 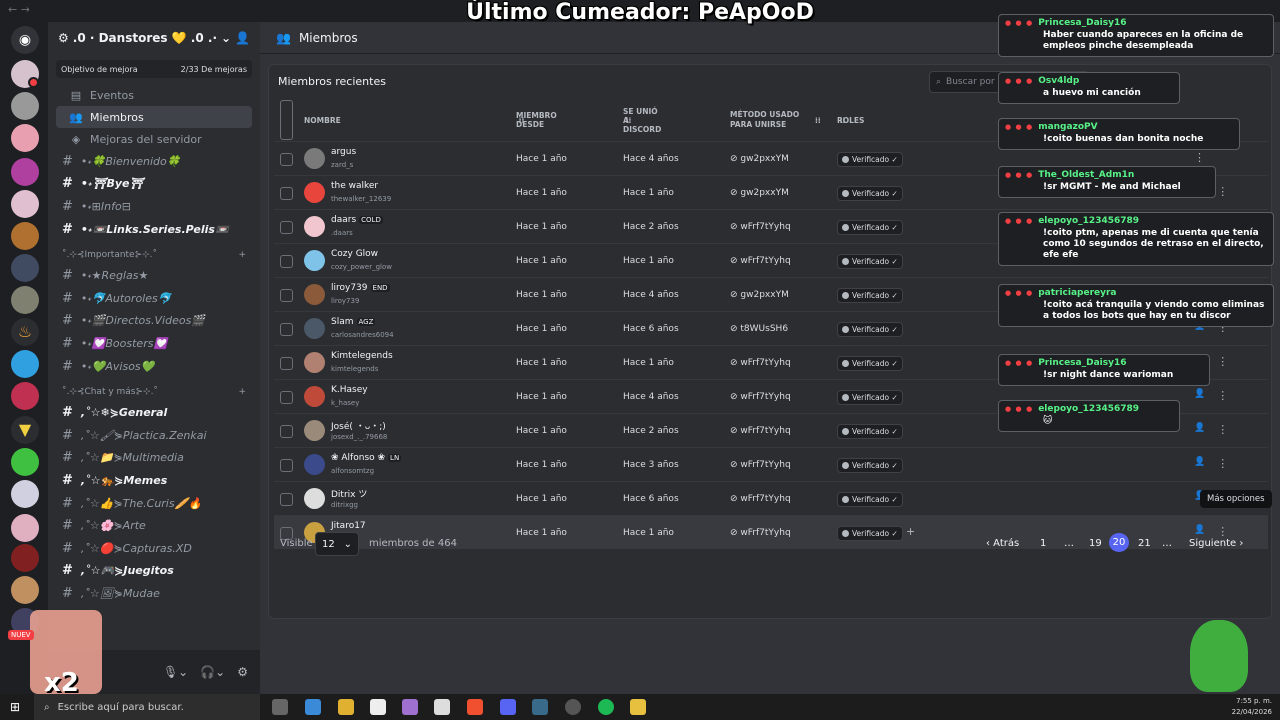 I want to click on nav-item-miembros: 👥 Miembros, so click(x=154, y=117).